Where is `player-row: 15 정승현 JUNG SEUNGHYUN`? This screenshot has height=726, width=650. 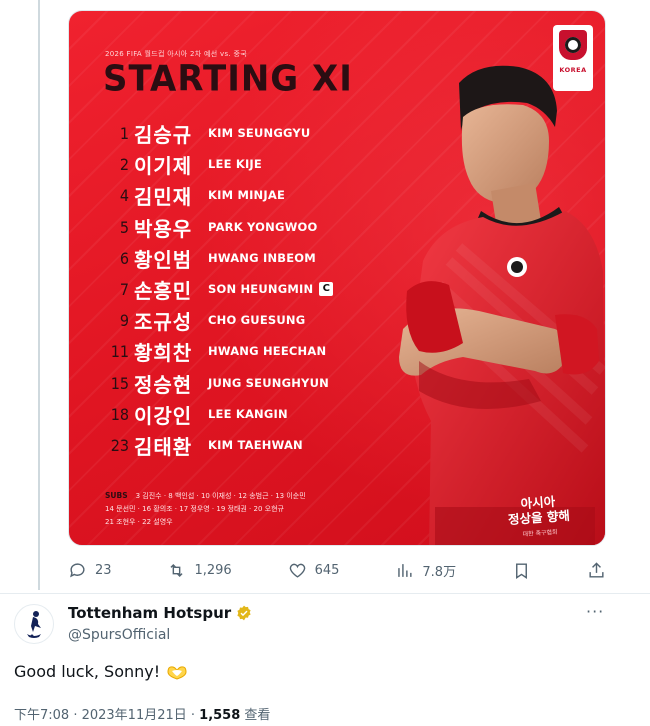
player-row: 15 정승현 JUNG SEUNGHYUN is located at coordinates (217, 383).